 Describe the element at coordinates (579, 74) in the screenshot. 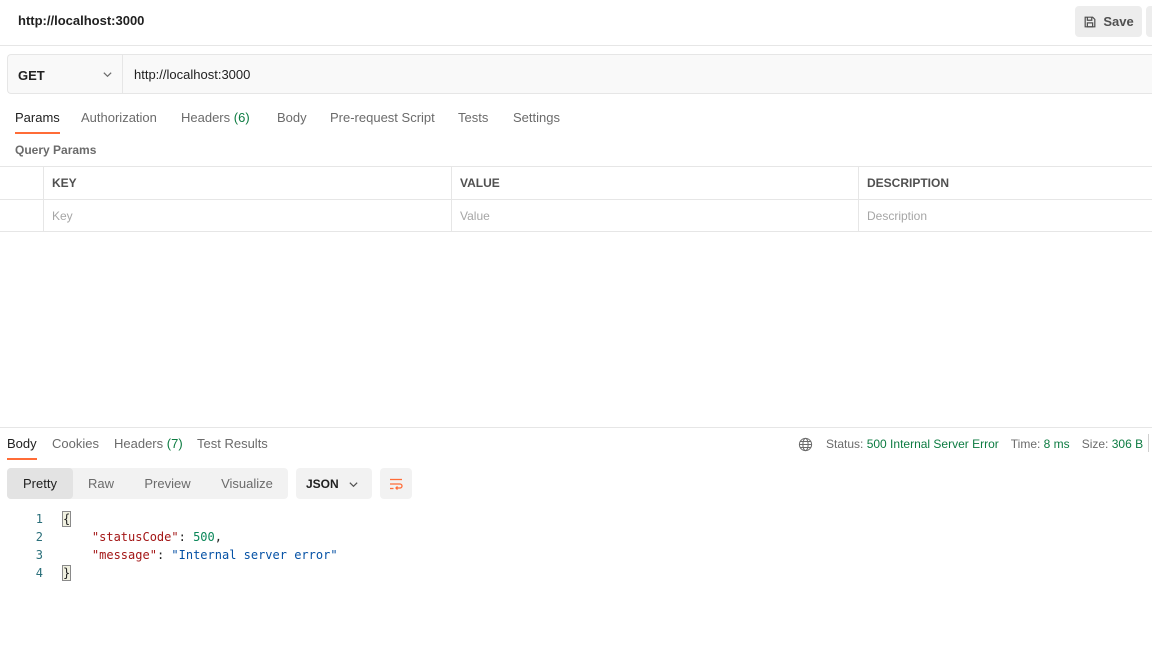

I see `url-bar: GET http://localhost:3000` at that location.